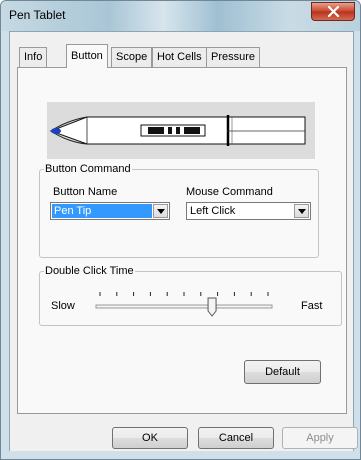 This screenshot has height=460, width=361. I want to click on tab-info: Info, so click(33, 57).